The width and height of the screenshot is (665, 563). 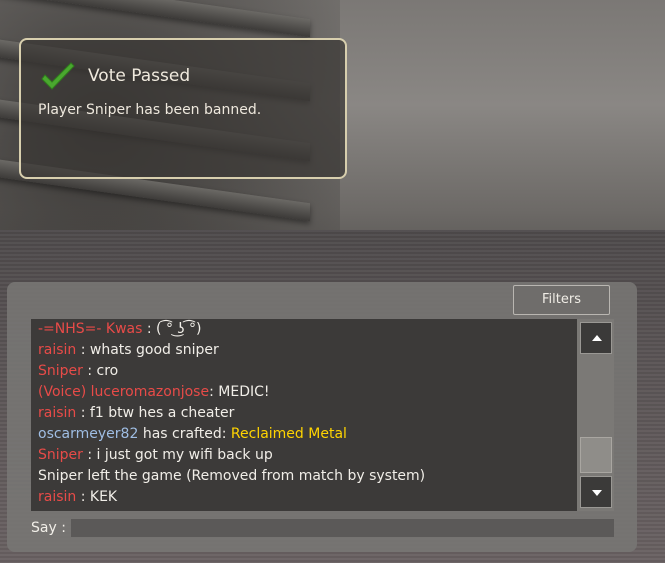 What do you see at coordinates (241, 392) in the screenshot?
I see `chat-message: MEDIC!` at bounding box center [241, 392].